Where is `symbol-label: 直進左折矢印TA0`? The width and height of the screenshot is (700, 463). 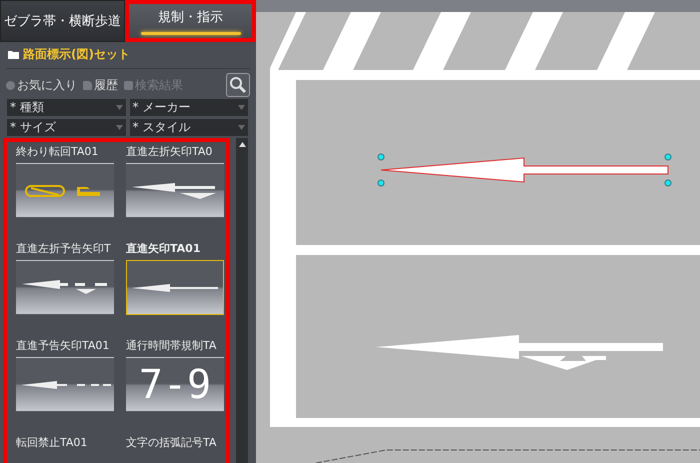
symbol-label: 直進左折矢印TA0 is located at coordinates (170, 151).